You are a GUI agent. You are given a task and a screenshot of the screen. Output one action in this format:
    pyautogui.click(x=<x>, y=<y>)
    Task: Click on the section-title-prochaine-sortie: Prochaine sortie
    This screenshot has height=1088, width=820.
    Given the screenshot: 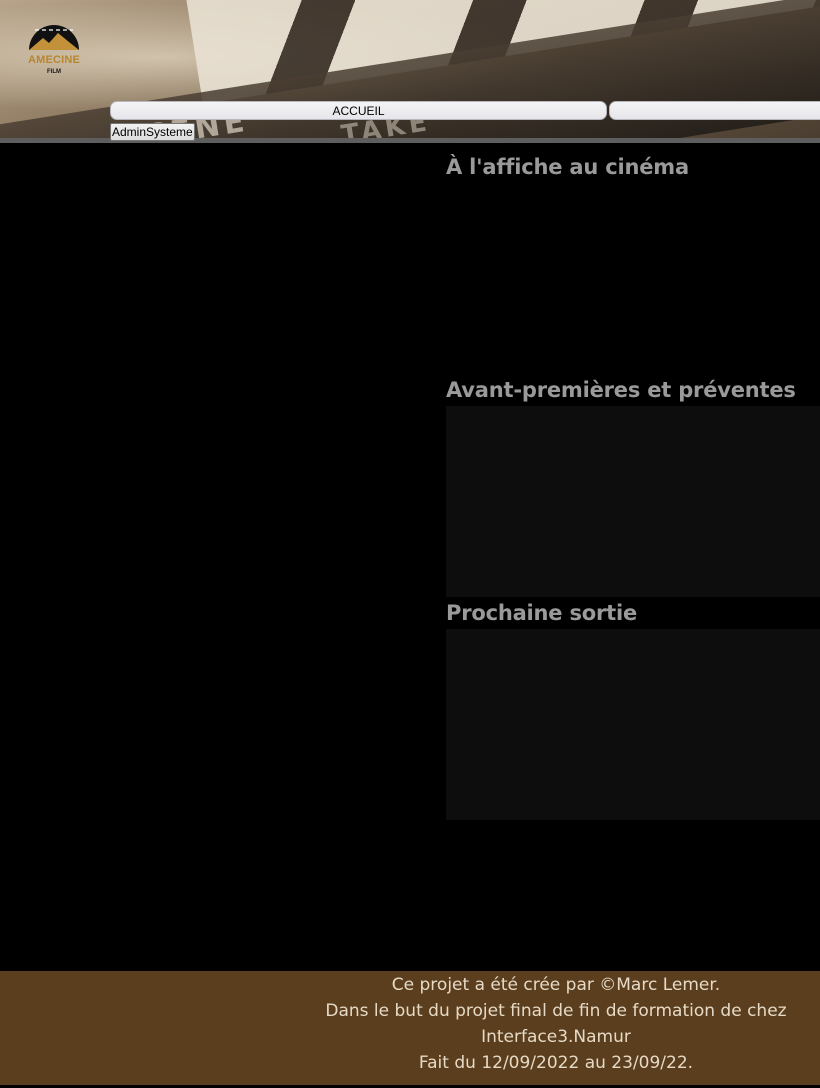 What is the action you would take?
    pyautogui.click(x=542, y=613)
    